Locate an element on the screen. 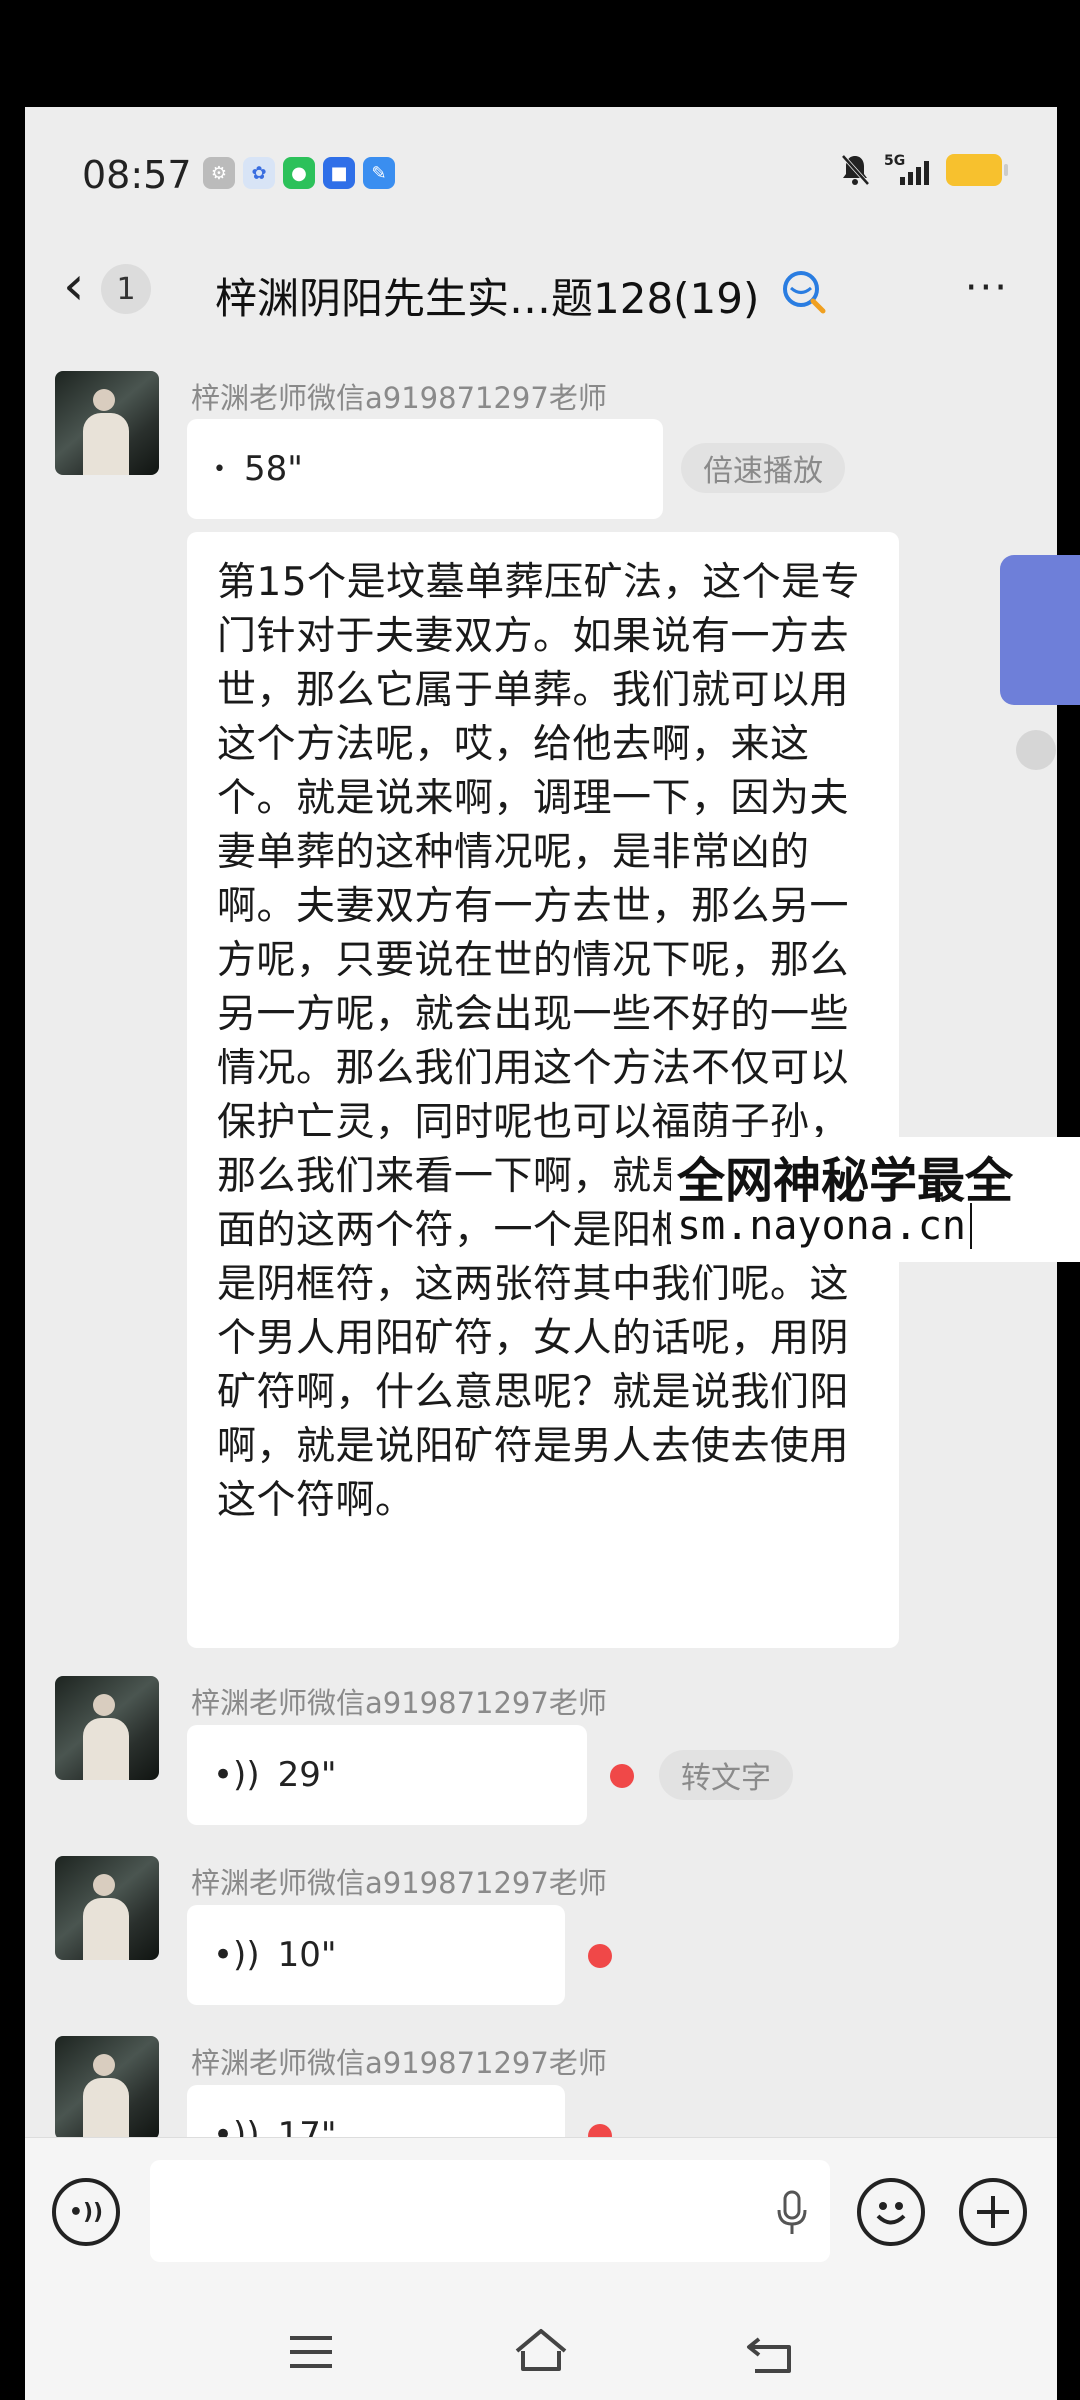  mute-icon is located at coordinates (855, 170).